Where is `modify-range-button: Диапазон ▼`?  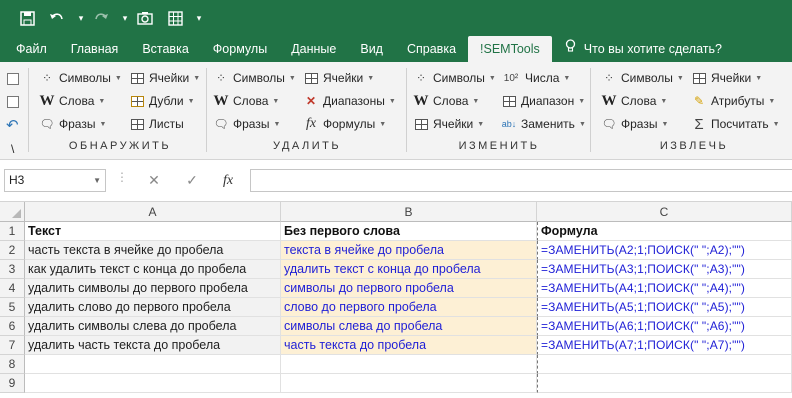
modify-range-button: Диапазон ▼ is located at coordinates (542, 101).